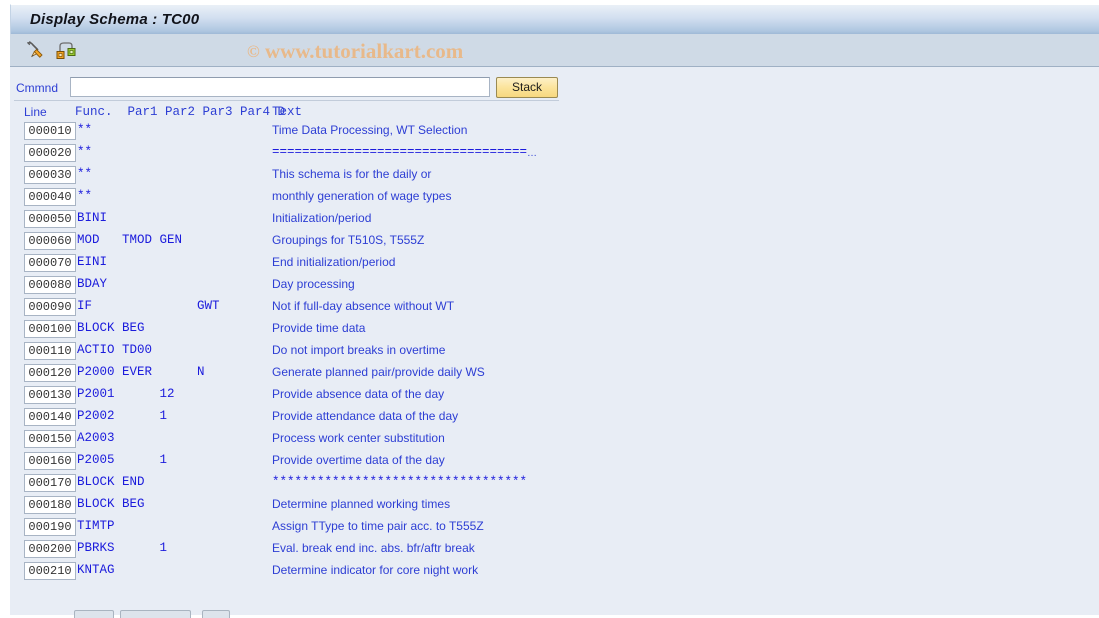 The height and width of the screenshot is (618, 1099). I want to click on row-text-value: monthly generation of wage types, so click(362, 196).